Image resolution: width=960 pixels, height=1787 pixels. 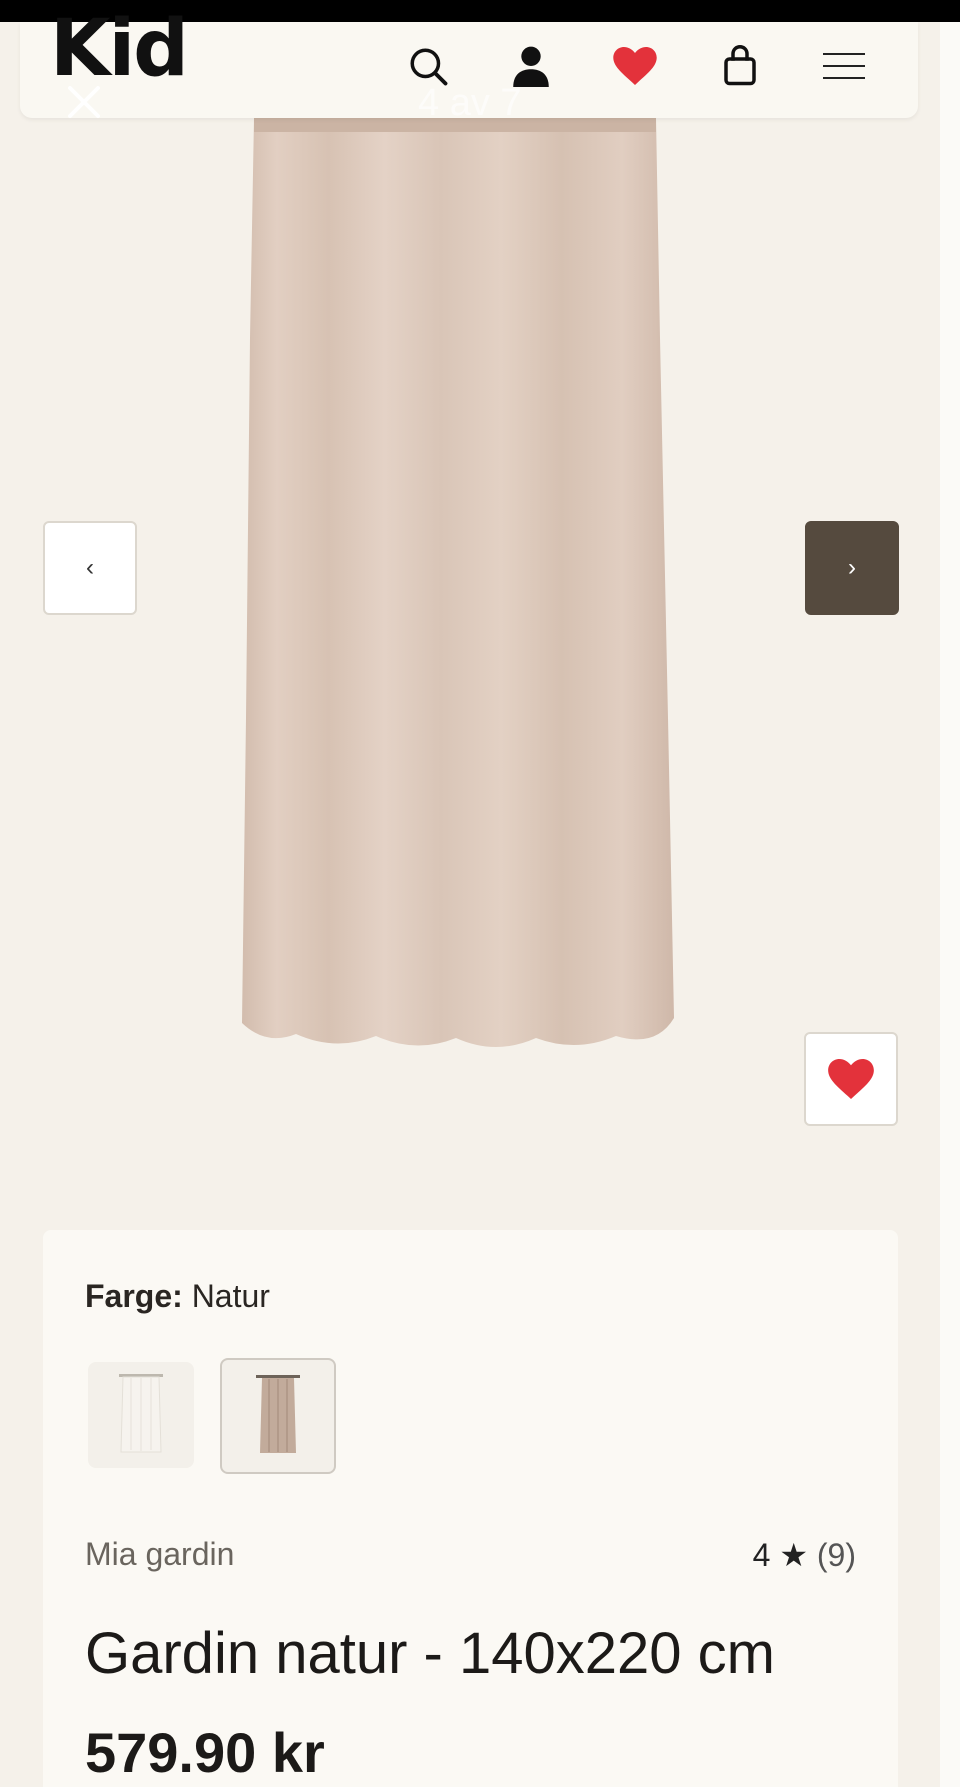 I want to click on next-image-button: ›, so click(x=852, y=568).